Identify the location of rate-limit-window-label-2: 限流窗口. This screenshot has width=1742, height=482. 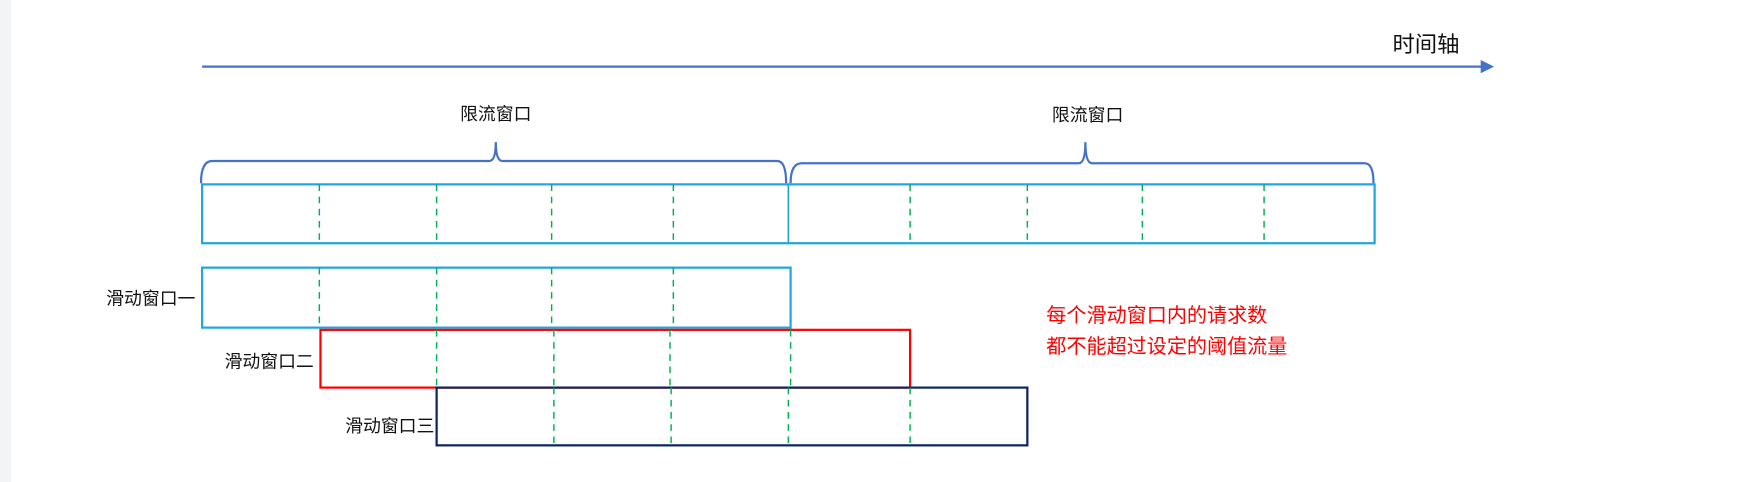
(1087, 115).